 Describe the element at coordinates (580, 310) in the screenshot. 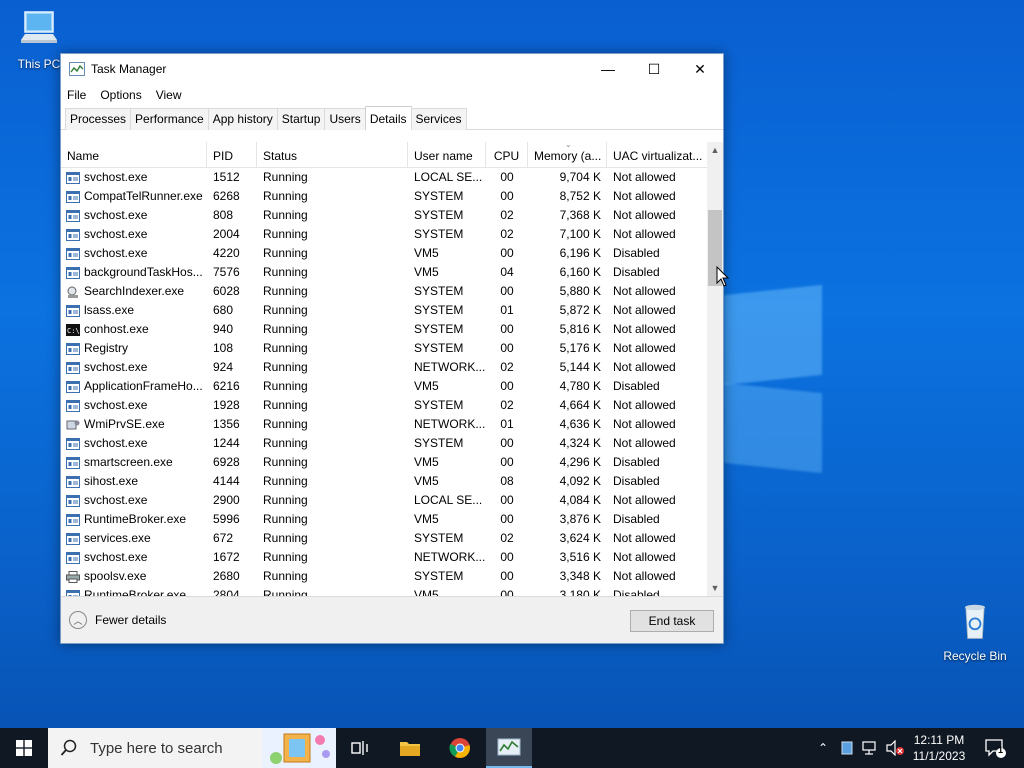

I see `cell-memory: 5,872 K` at that location.